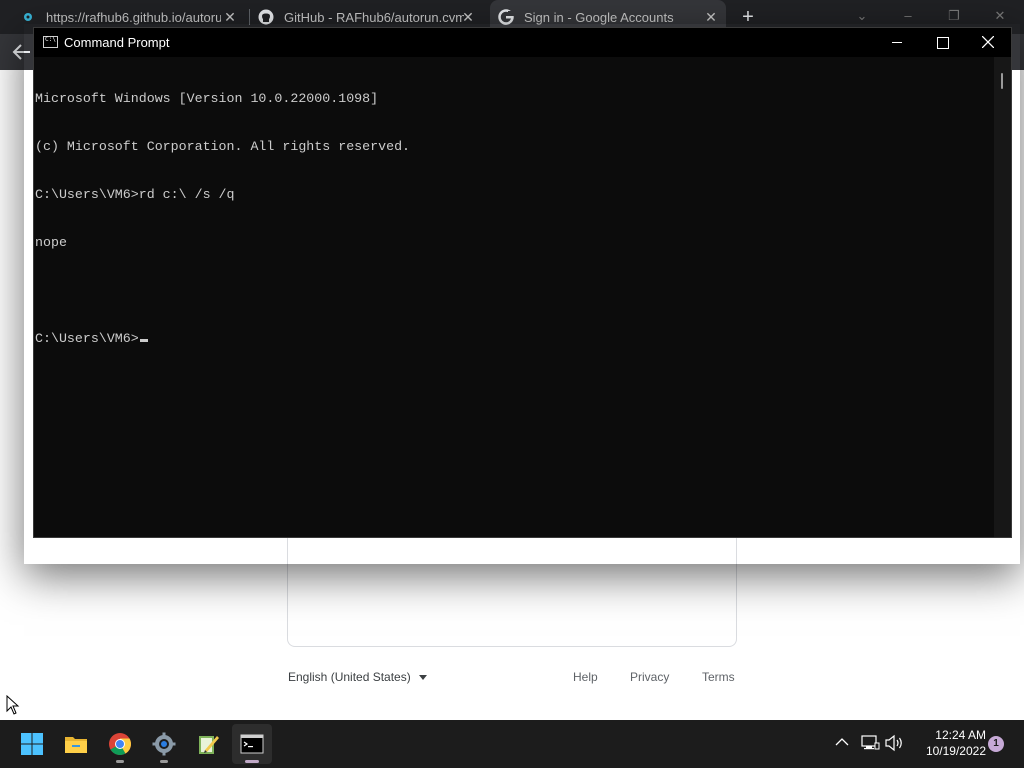 The image size is (1024, 768). What do you see at coordinates (842, 742) in the screenshot?
I see `chevron-up-icon` at bounding box center [842, 742].